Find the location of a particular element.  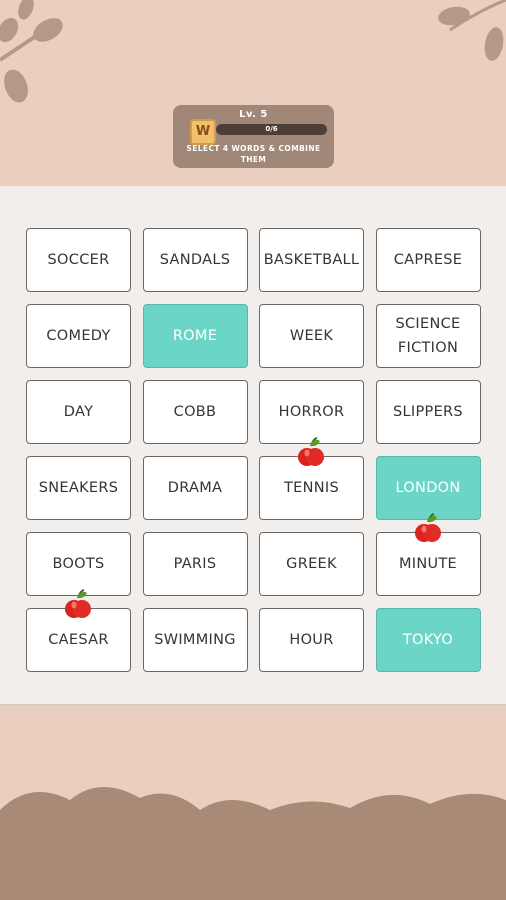

word-tile-label: SOCCER is located at coordinates (78, 260).